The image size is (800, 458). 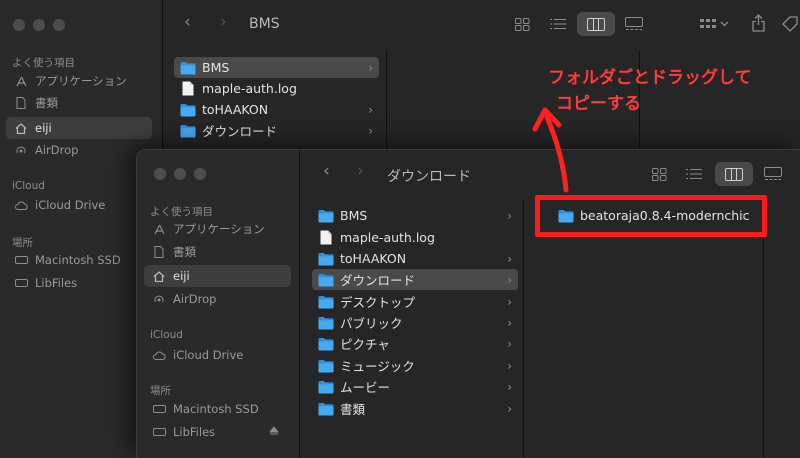 What do you see at coordinates (240, 131) in the screenshot?
I see `file-name: ダウンロード` at bounding box center [240, 131].